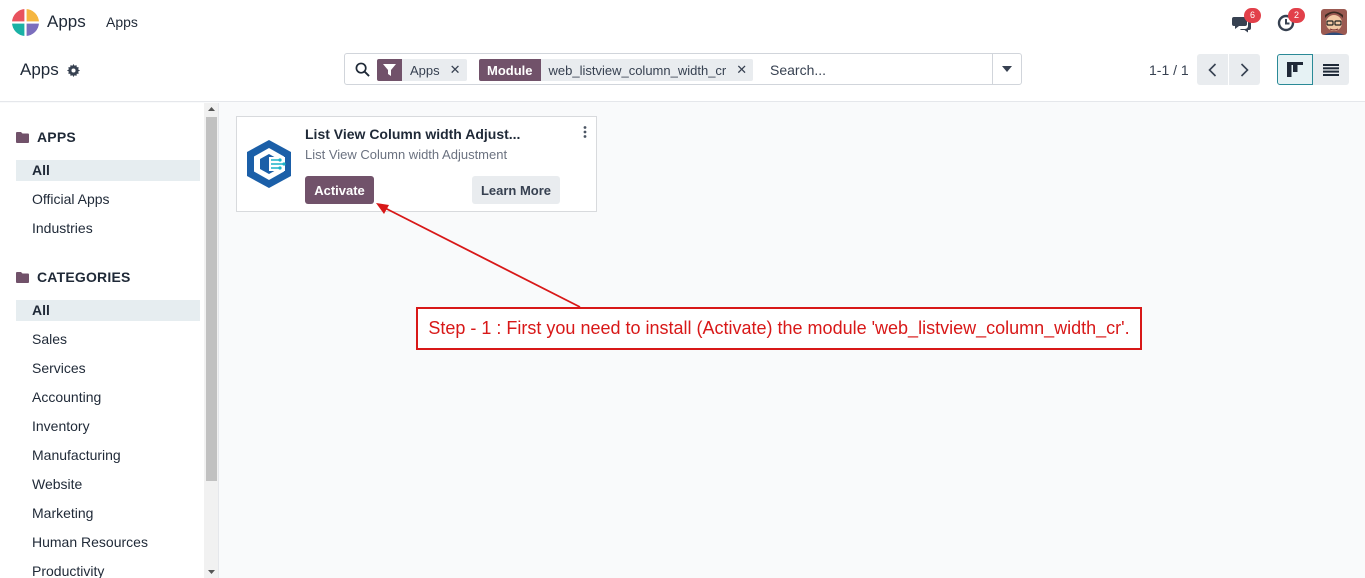 Image resolution: width=1365 pixels, height=578 pixels. I want to click on chevron-left-icon, so click(1212, 69).